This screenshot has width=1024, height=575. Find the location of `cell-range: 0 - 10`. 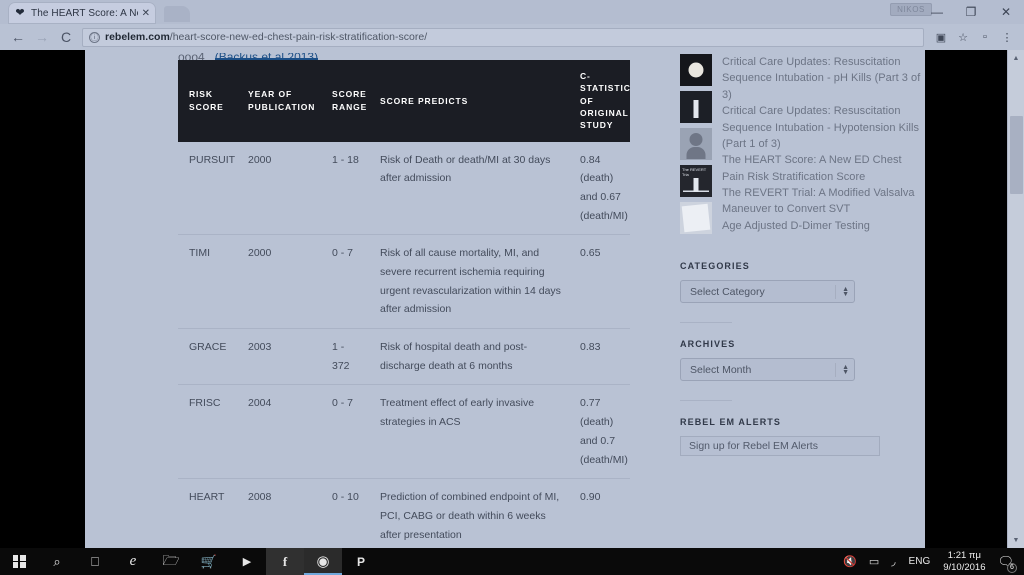

cell-range: 0 - 10 is located at coordinates (345, 497).